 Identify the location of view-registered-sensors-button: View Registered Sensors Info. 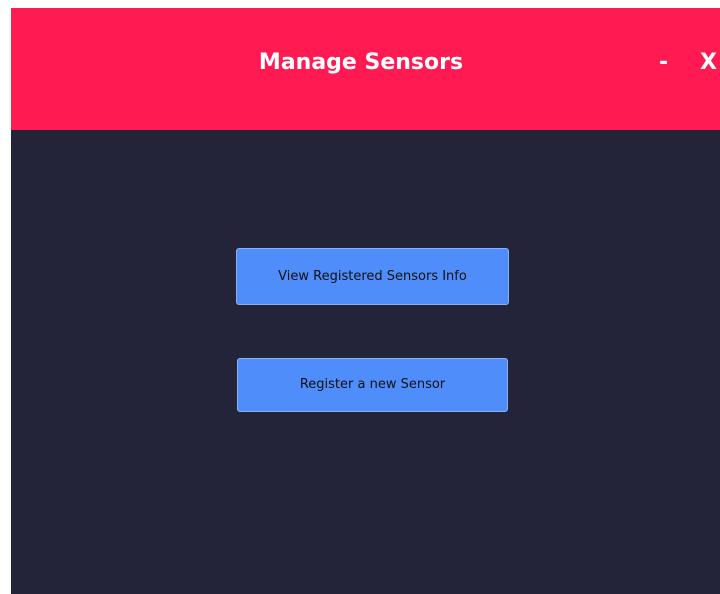
(372, 276).